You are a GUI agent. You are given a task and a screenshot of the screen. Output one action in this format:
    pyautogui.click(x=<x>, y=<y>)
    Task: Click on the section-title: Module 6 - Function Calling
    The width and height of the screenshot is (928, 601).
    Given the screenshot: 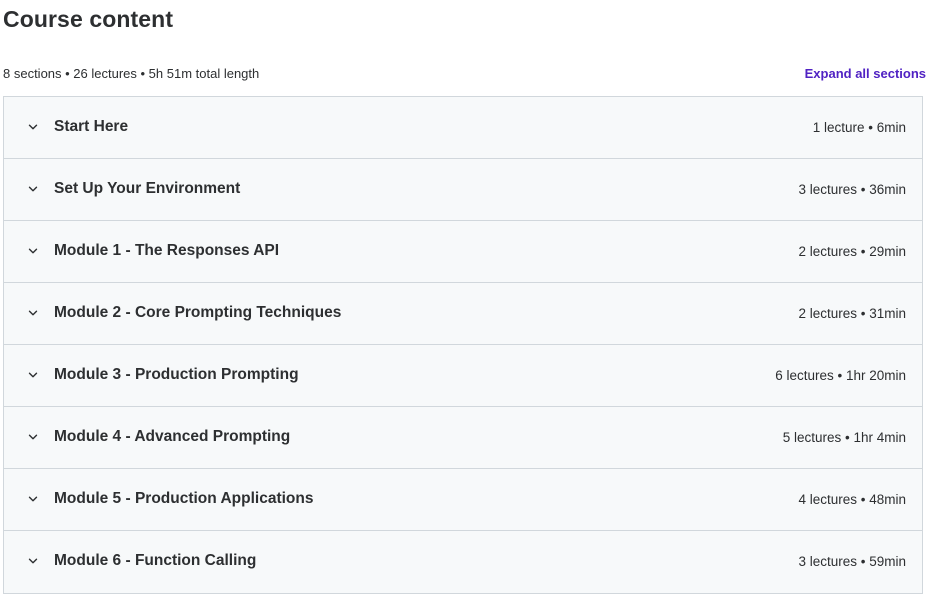 What is the action you would take?
    pyautogui.click(x=155, y=560)
    